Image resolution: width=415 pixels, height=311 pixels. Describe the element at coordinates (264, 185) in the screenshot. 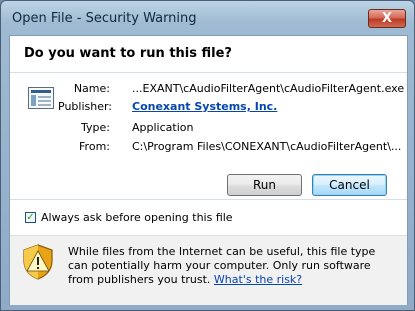

I see `run-button: Run` at that location.